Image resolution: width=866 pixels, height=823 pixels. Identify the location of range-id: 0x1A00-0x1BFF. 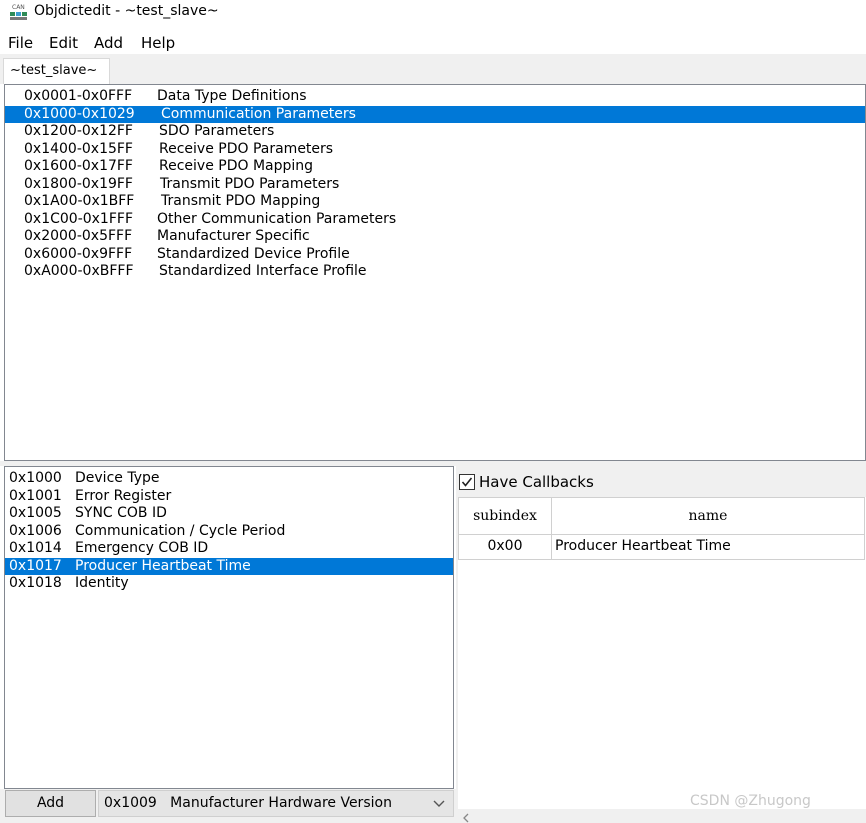
(79, 201).